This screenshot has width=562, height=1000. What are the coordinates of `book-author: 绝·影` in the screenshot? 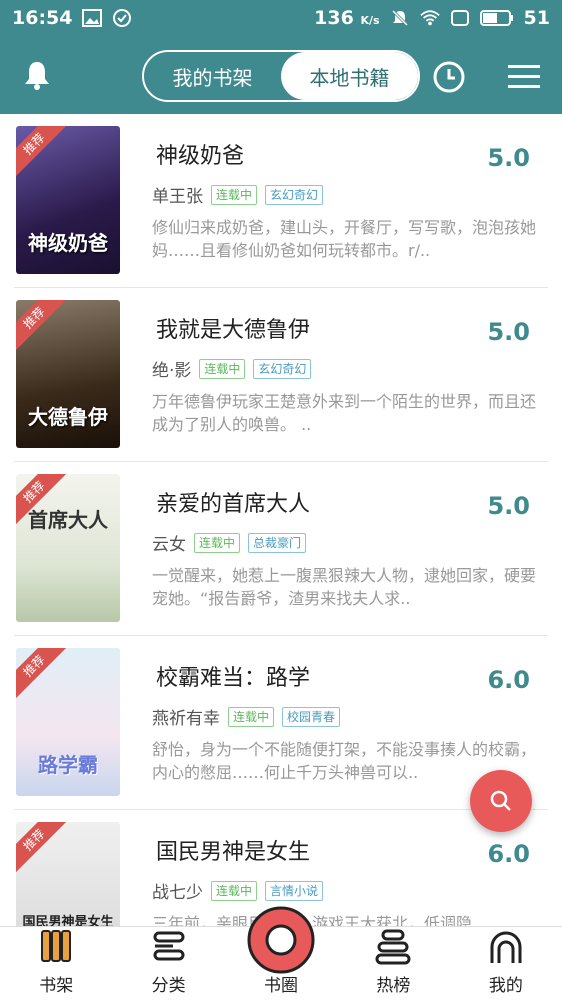 It's located at (172, 371).